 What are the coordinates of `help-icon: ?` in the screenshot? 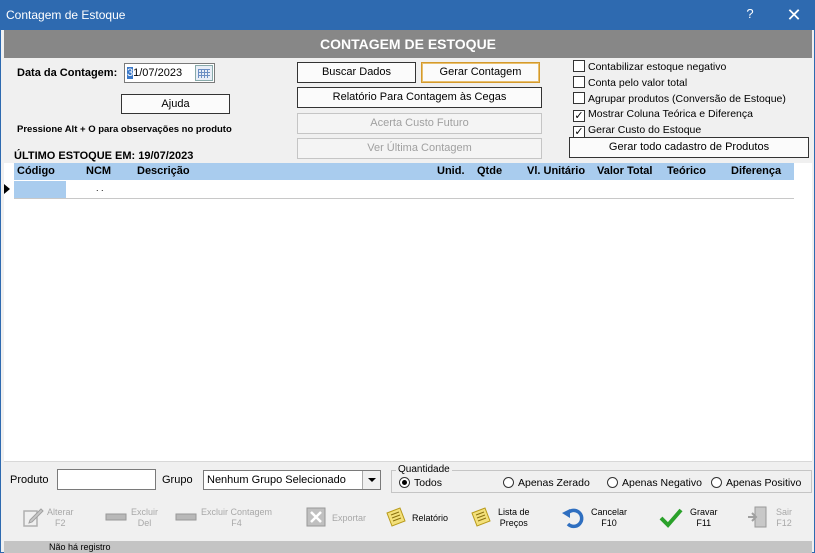 It's located at (750, 15).